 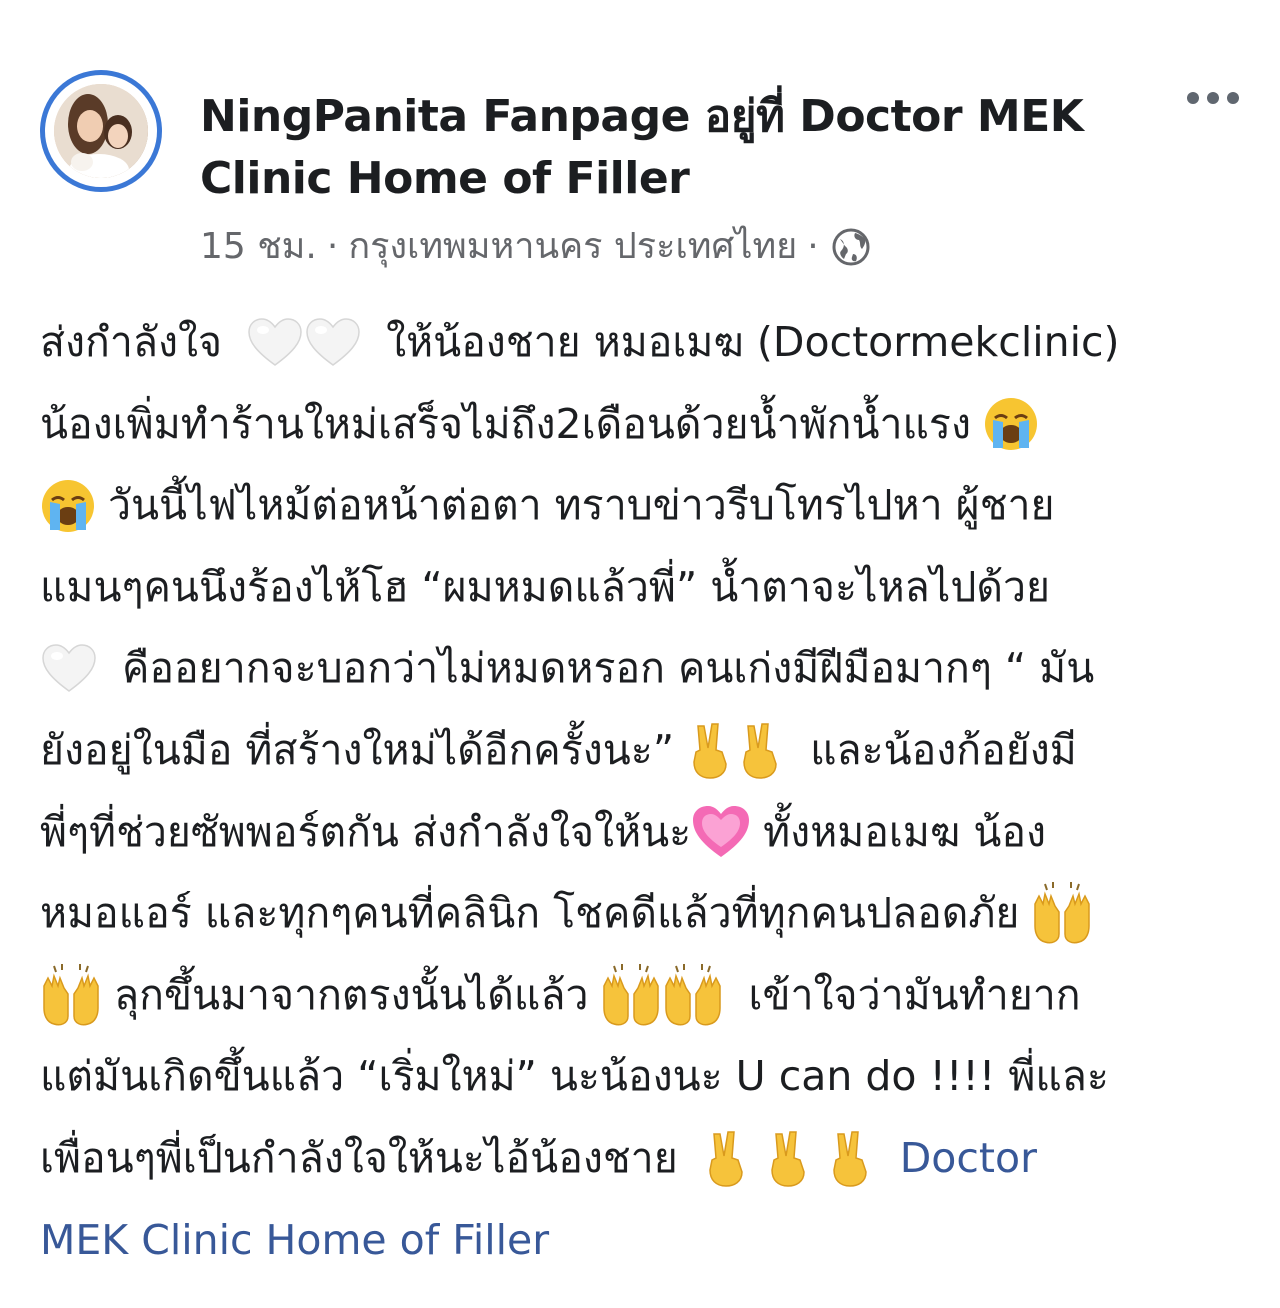 I want to click on body-text: ทั้งหมอเมฆ น้อง, so click(x=905, y=831).